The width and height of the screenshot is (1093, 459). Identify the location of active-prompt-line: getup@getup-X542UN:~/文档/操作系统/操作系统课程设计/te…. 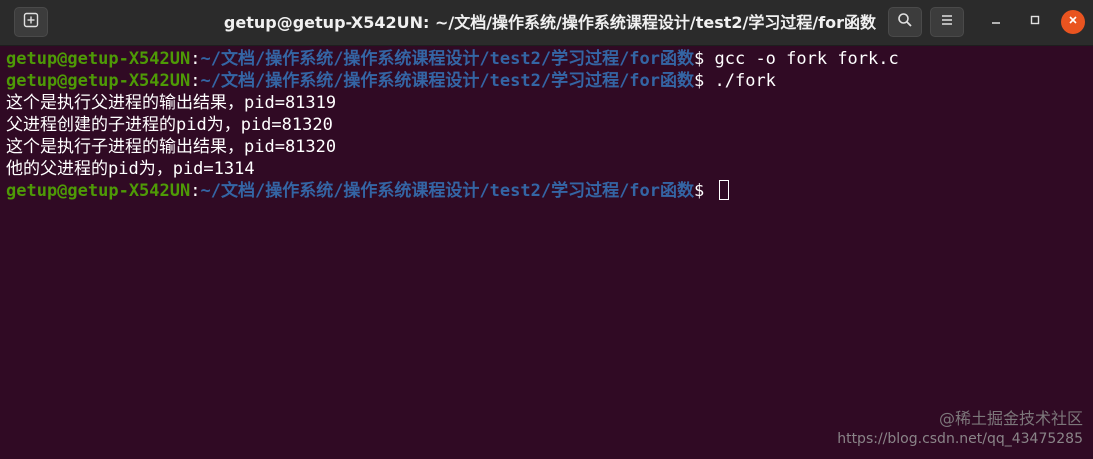
(549, 191).